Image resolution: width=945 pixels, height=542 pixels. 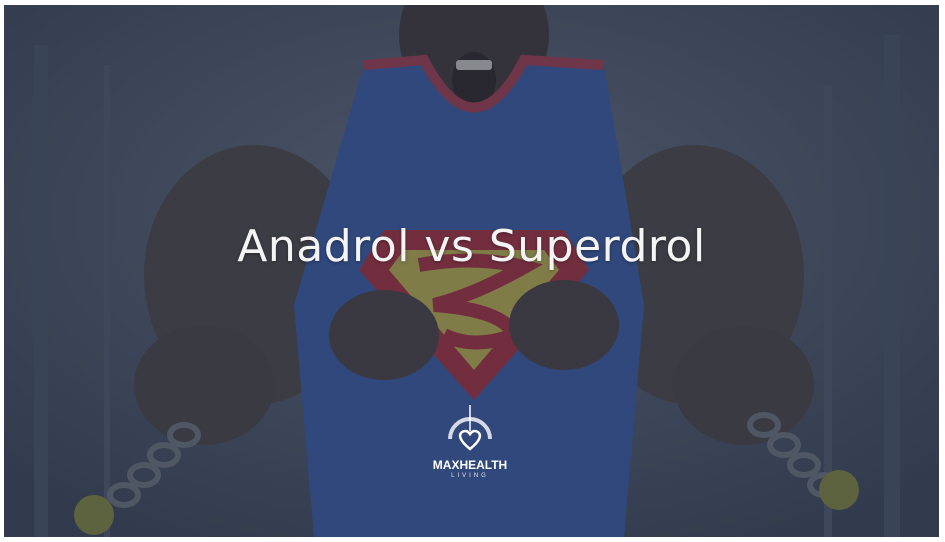 What do you see at coordinates (471, 246) in the screenshot?
I see `headline-title: Anadrol vs Superdrol` at bounding box center [471, 246].